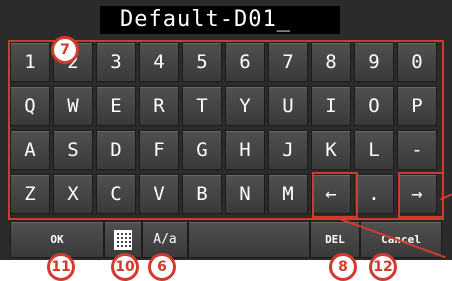 The height and width of the screenshot is (281, 452). Describe the element at coordinates (245, 62) in the screenshot. I see `key-6: 6` at that location.